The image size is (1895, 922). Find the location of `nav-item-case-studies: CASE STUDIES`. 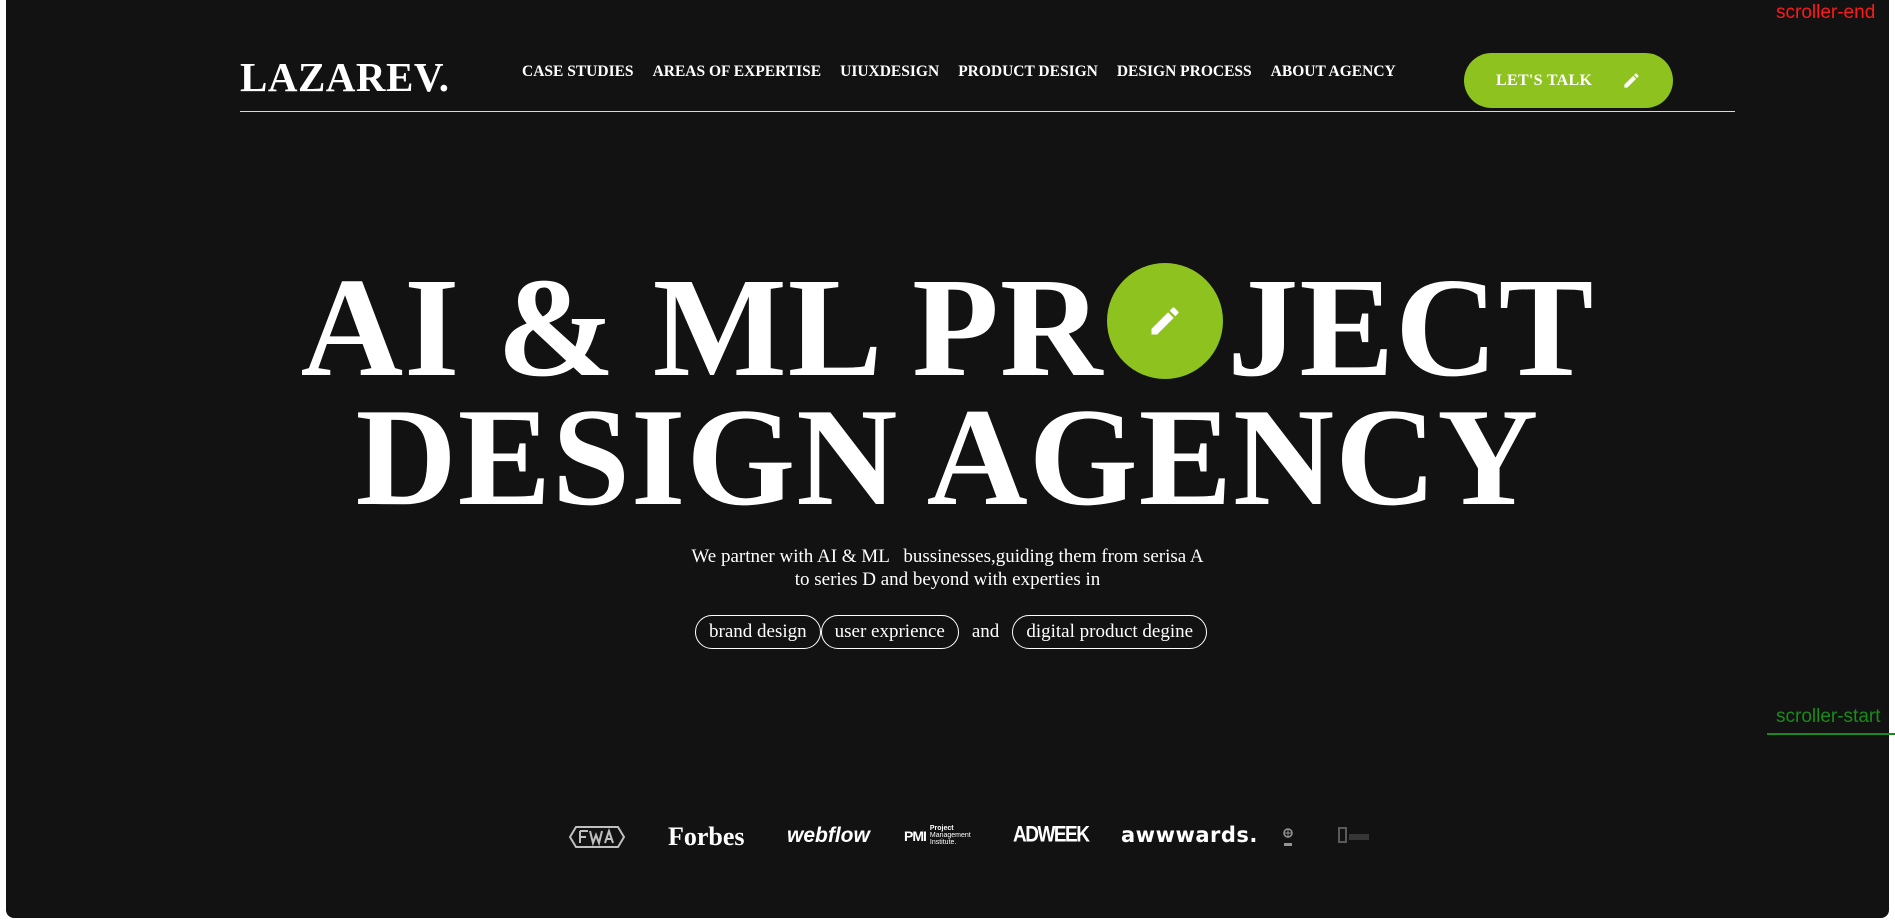

nav-item-case-studies: CASE STUDIES is located at coordinates (578, 72).